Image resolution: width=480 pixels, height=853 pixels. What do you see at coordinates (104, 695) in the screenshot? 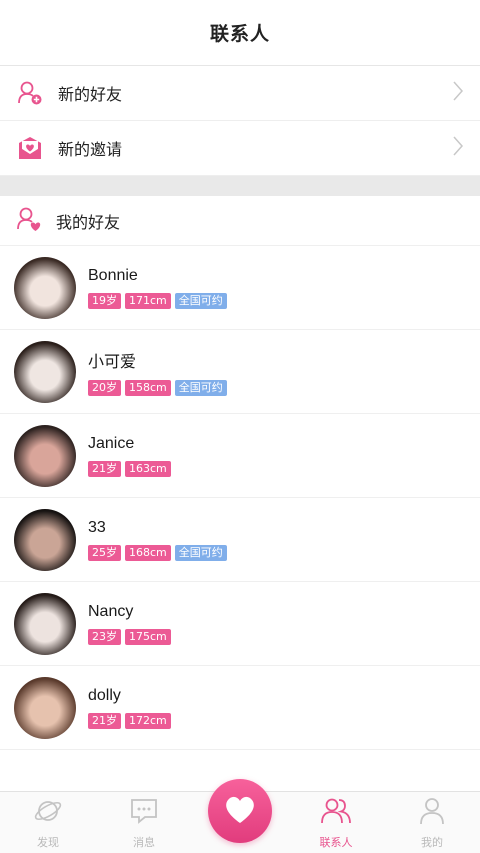
I see `contact-name: dolly` at bounding box center [104, 695].